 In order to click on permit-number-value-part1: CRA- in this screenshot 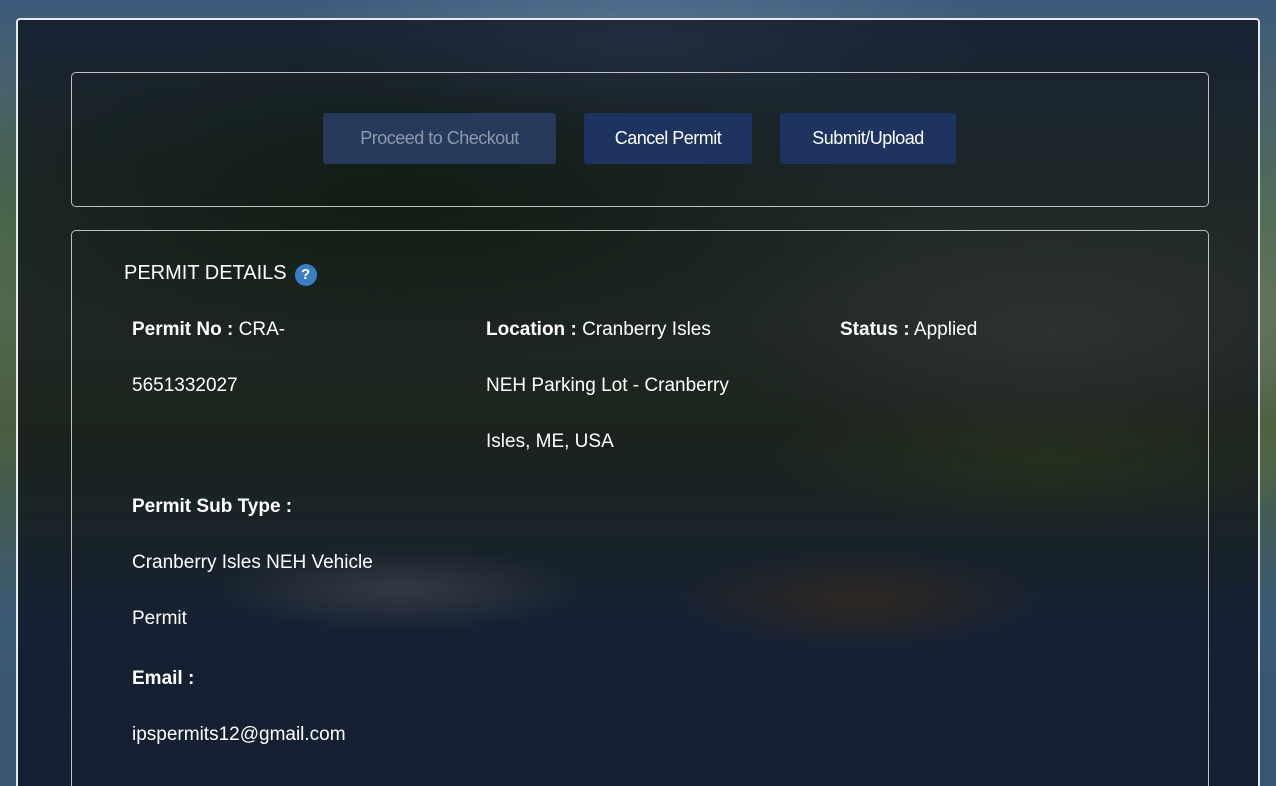, I will do `click(262, 329)`.